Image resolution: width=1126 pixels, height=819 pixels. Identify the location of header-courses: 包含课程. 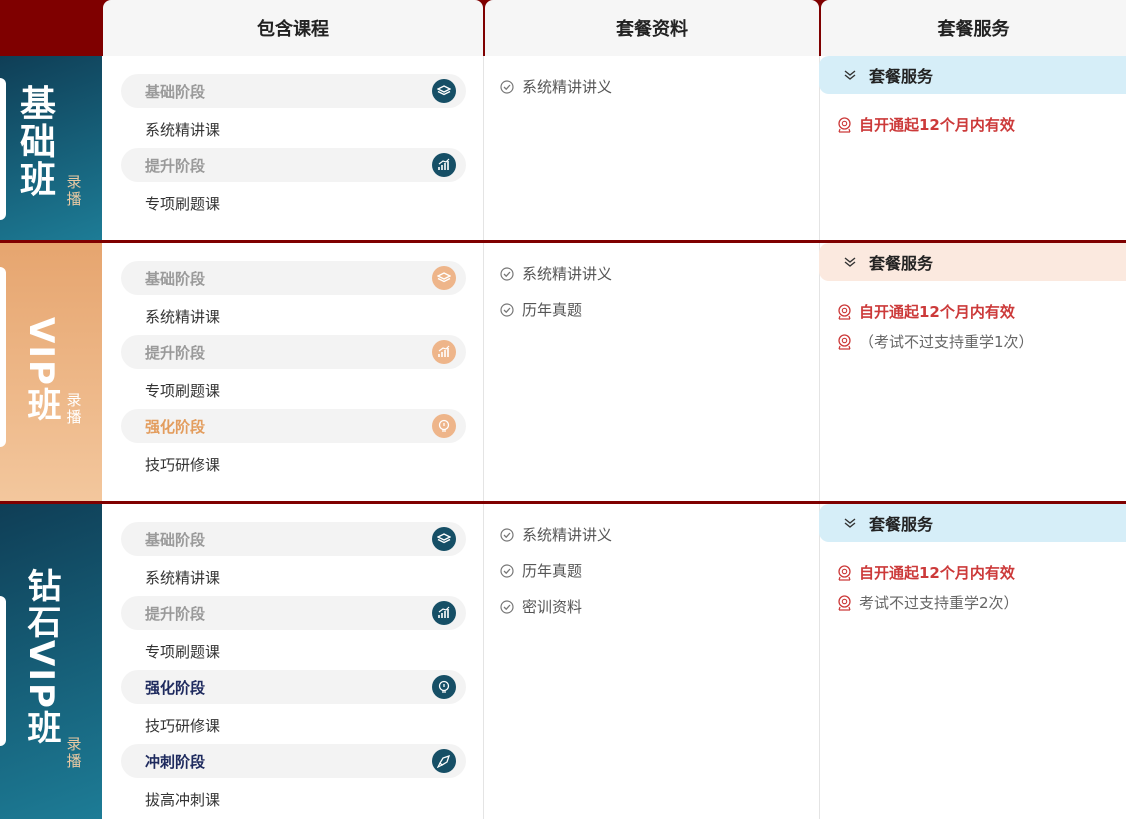
(293, 28).